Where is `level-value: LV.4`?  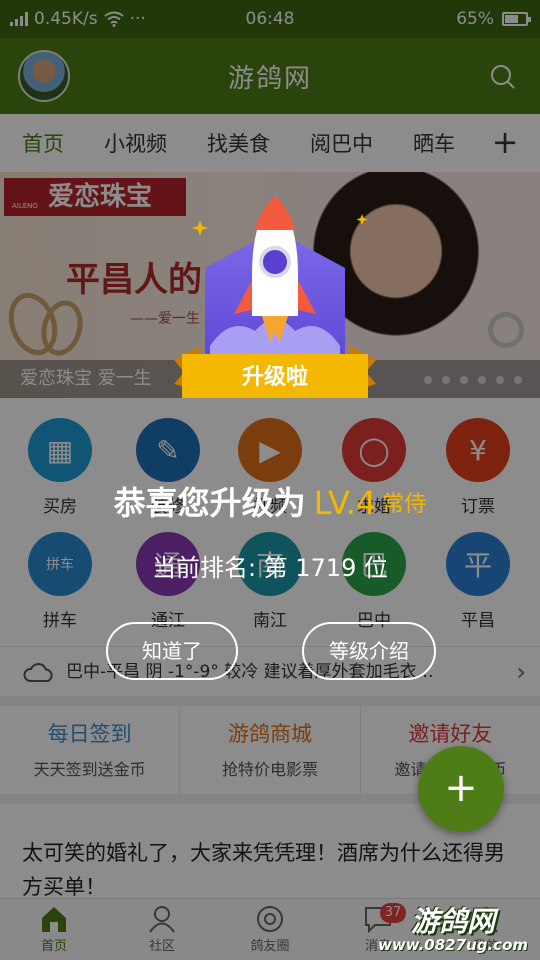 level-value: LV.4 is located at coordinates (345, 503).